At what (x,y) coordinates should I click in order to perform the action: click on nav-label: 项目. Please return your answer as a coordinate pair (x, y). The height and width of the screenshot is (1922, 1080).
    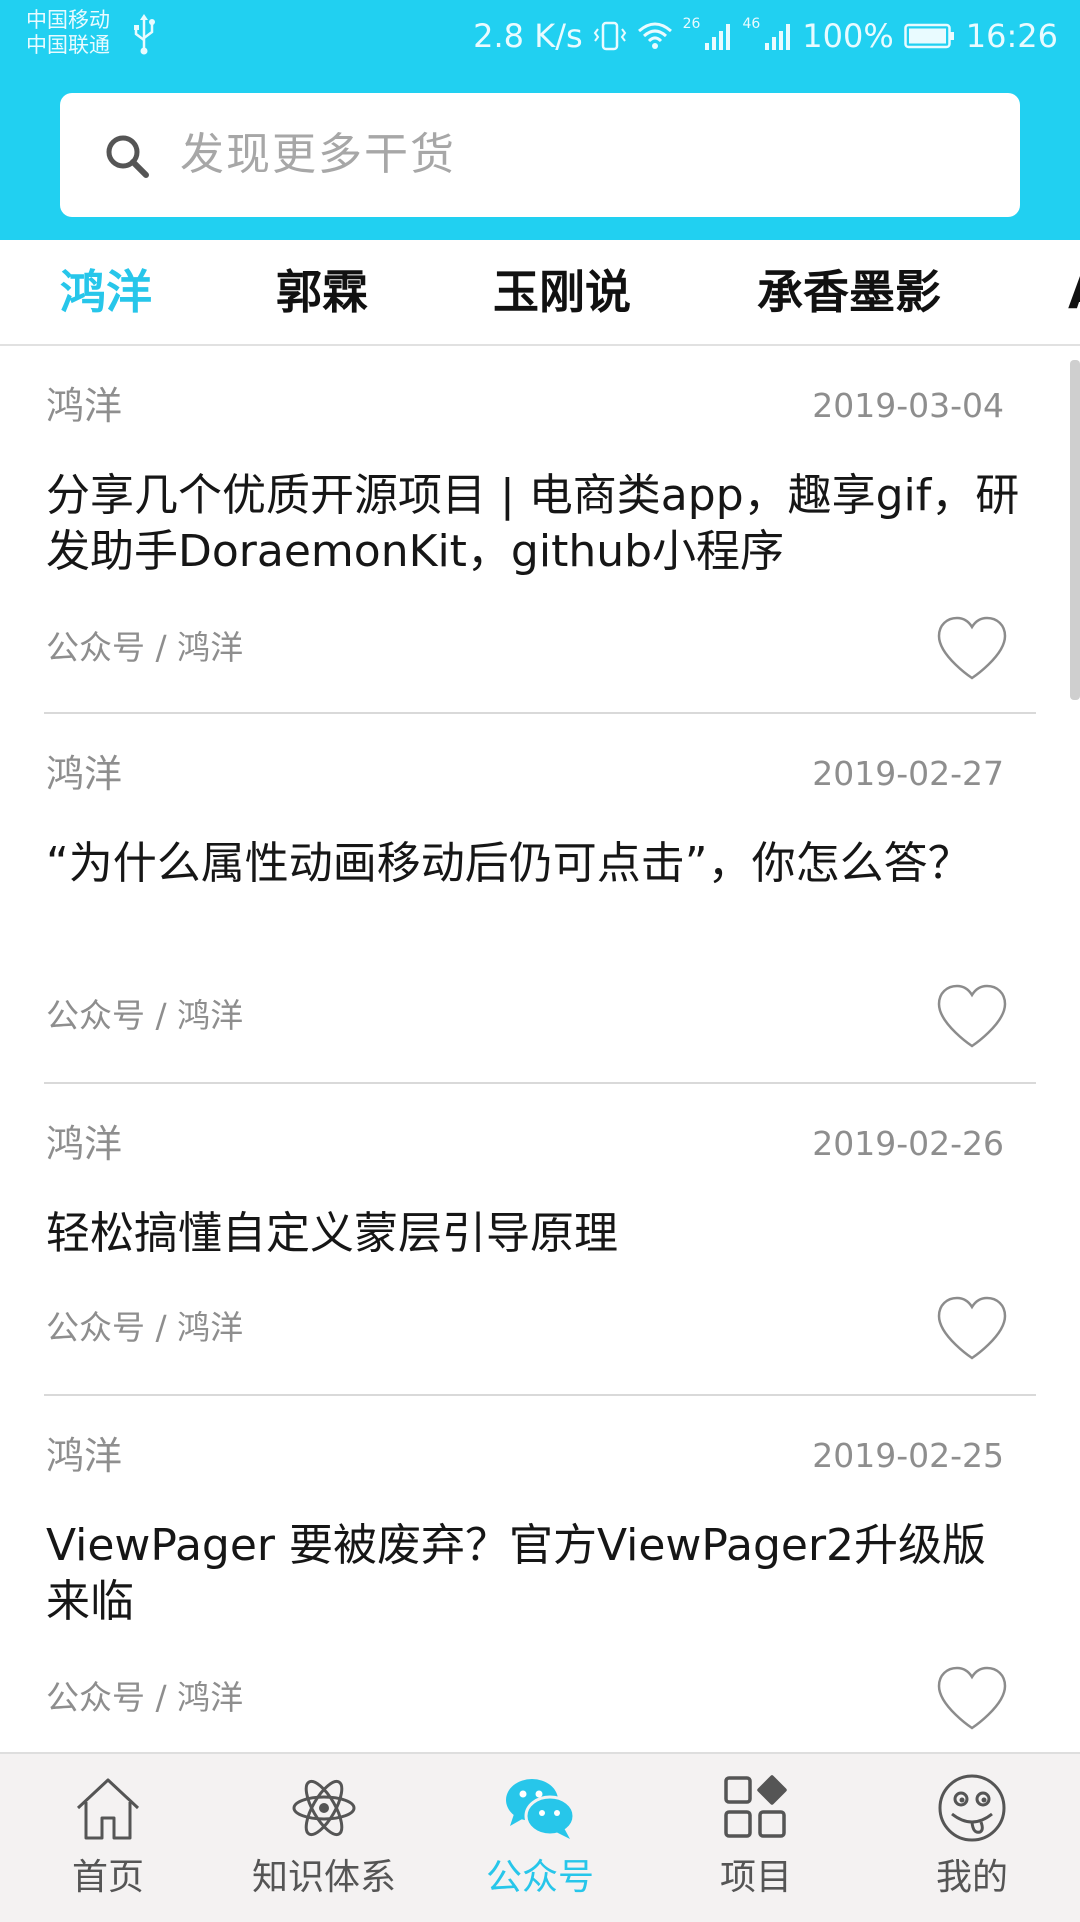
    Looking at the image, I should click on (755, 1877).